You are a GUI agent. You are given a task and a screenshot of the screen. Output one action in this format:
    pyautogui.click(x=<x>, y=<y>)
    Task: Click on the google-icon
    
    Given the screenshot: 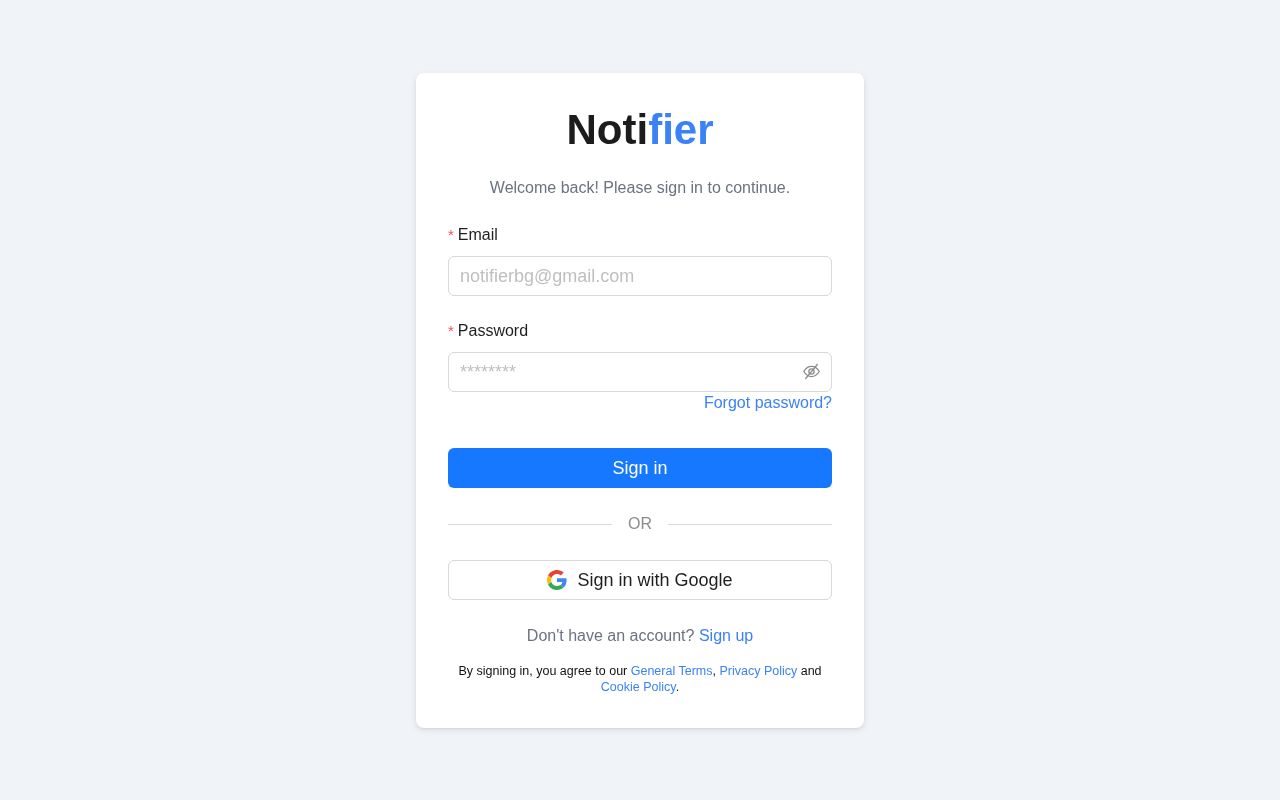 What is the action you would take?
    pyautogui.click(x=557, y=580)
    